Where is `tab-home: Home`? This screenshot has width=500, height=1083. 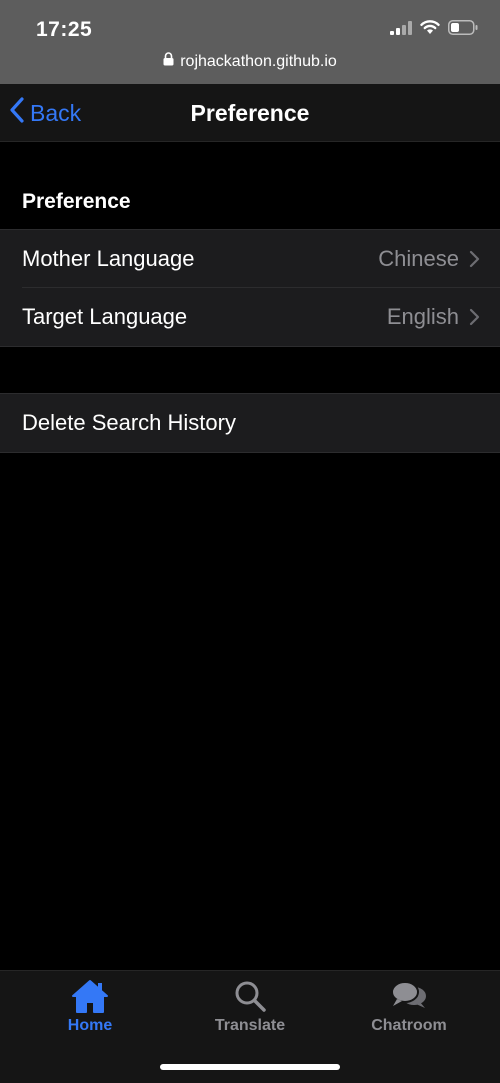 tab-home: Home is located at coordinates (90, 1006).